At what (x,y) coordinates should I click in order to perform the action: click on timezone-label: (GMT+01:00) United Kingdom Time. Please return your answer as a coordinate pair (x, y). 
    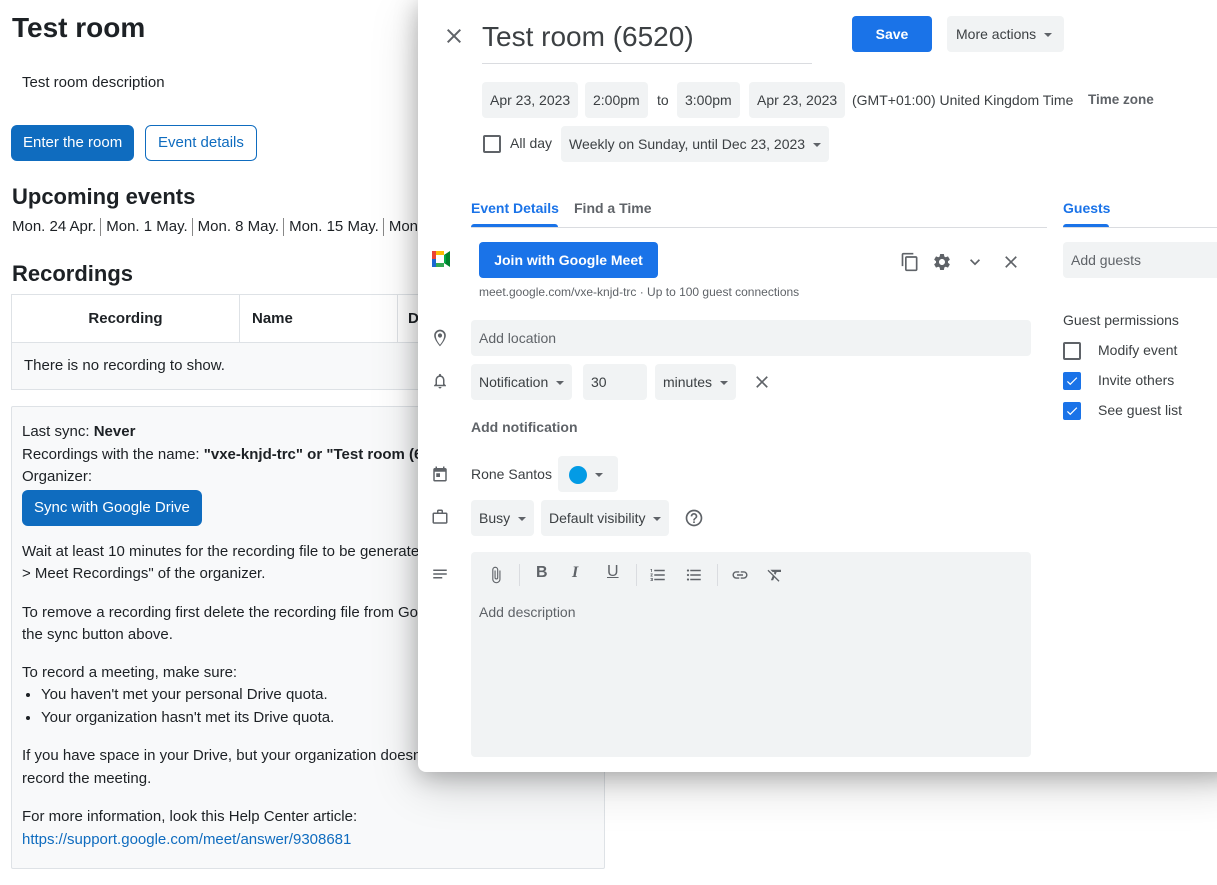
    Looking at the image, I should click on (963, 100).